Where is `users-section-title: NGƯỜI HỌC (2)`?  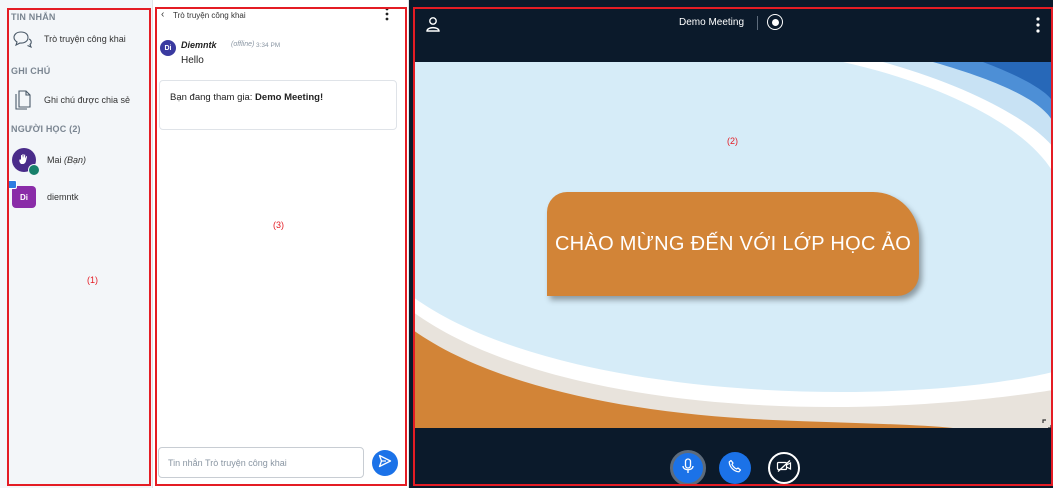
users-section-title: NGƯỜI HỌC (2) is located at coordinates (46, 129).